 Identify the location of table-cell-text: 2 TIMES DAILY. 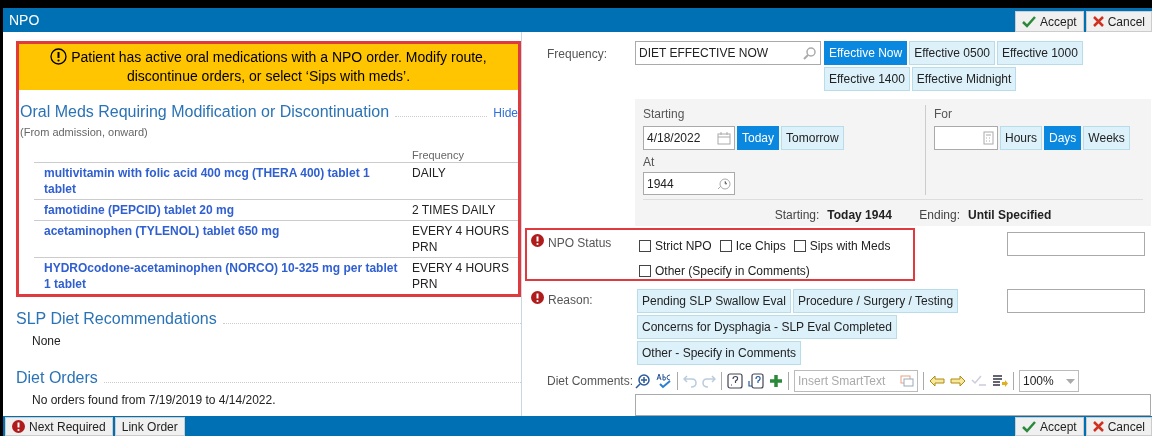
(454, 209).